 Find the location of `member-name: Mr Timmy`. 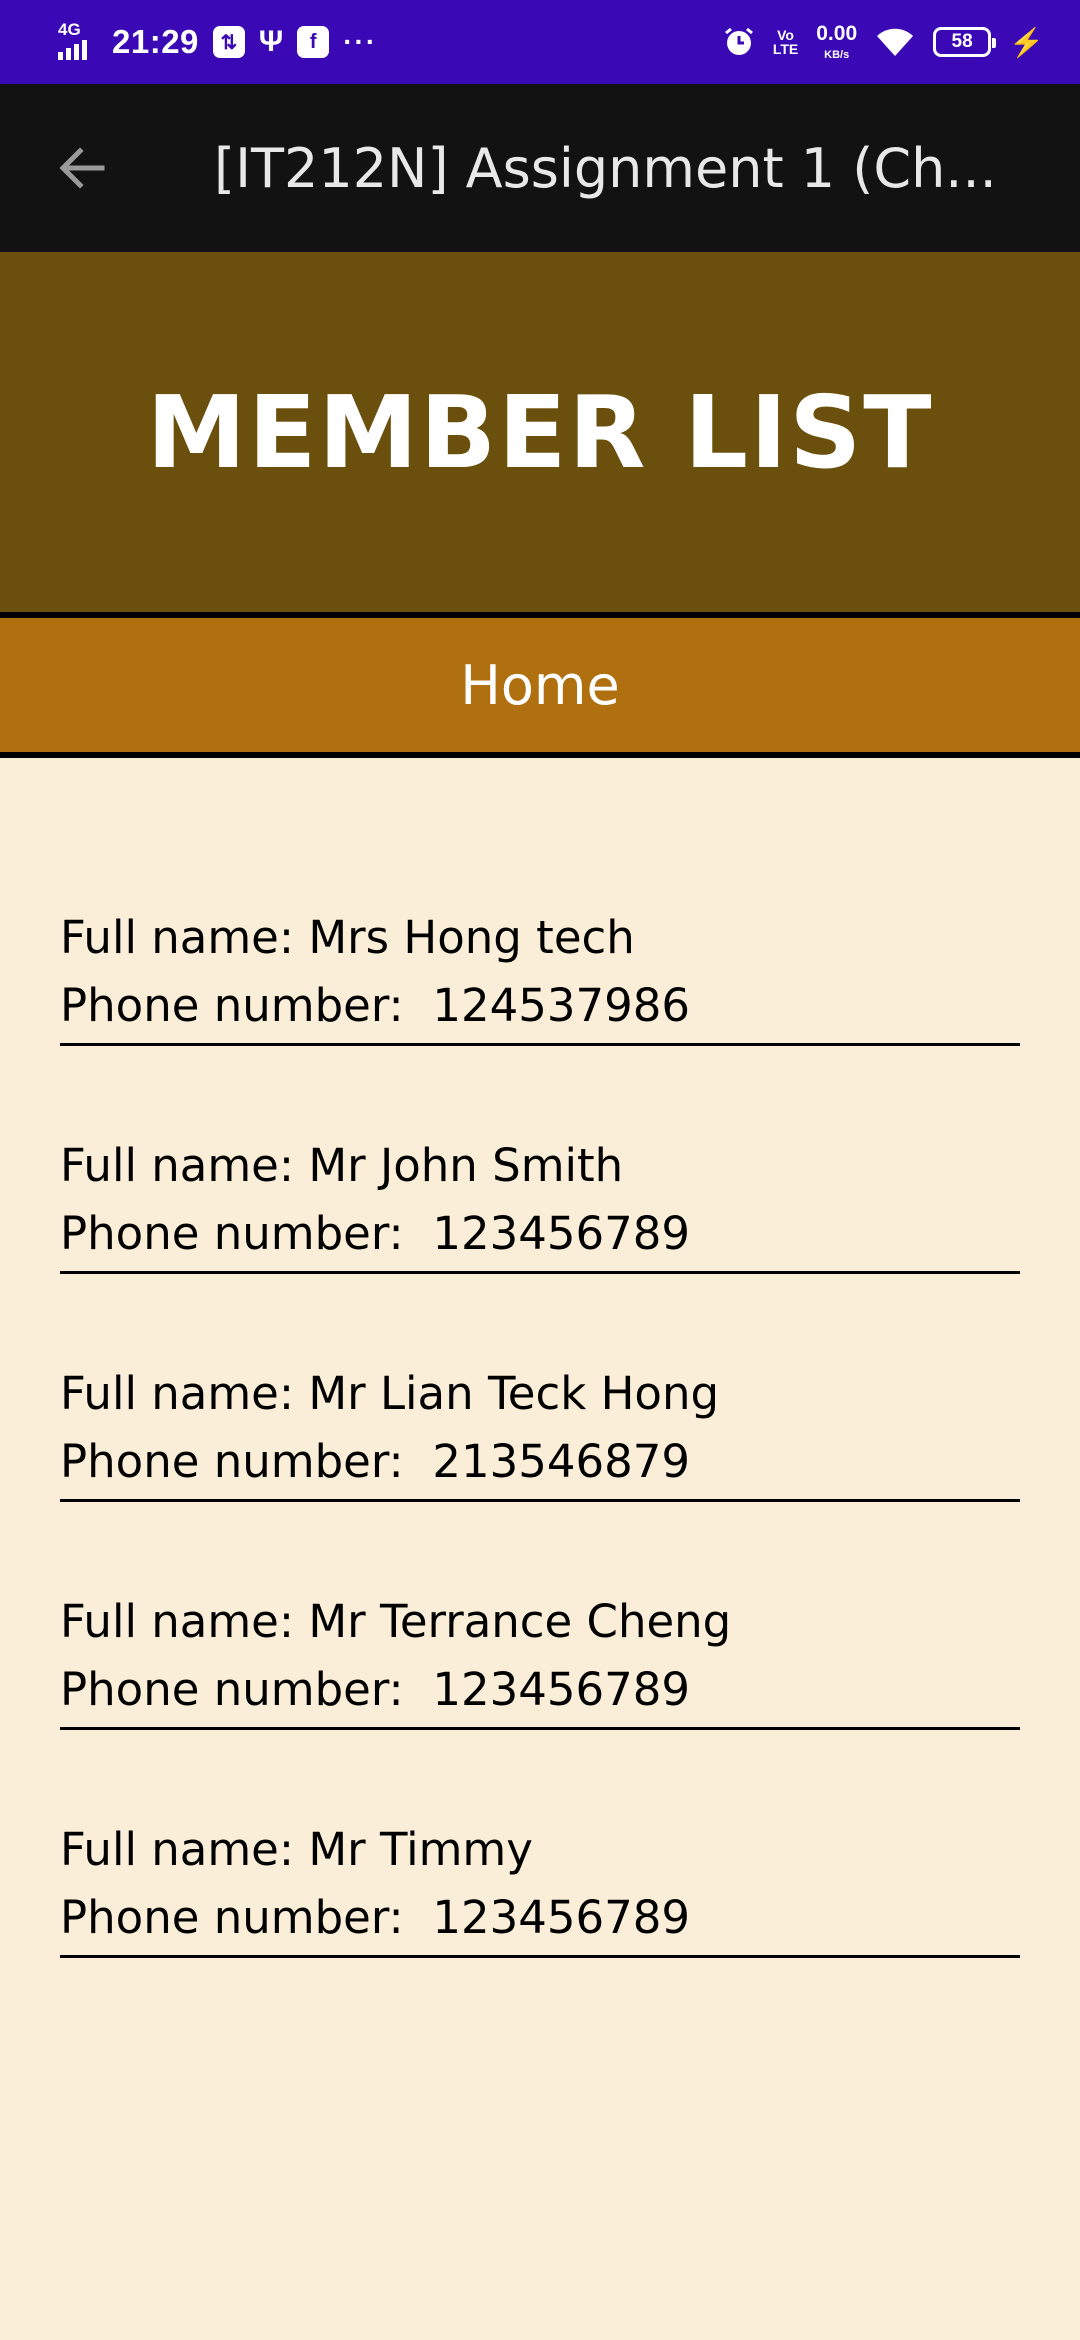

member-name: Mr Timmy is located at coordinates (420, 1849).